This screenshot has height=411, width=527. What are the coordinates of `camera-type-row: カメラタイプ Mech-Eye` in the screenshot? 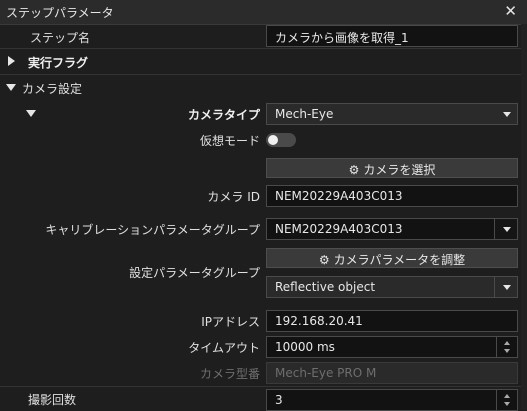 It's located at (263, 114).